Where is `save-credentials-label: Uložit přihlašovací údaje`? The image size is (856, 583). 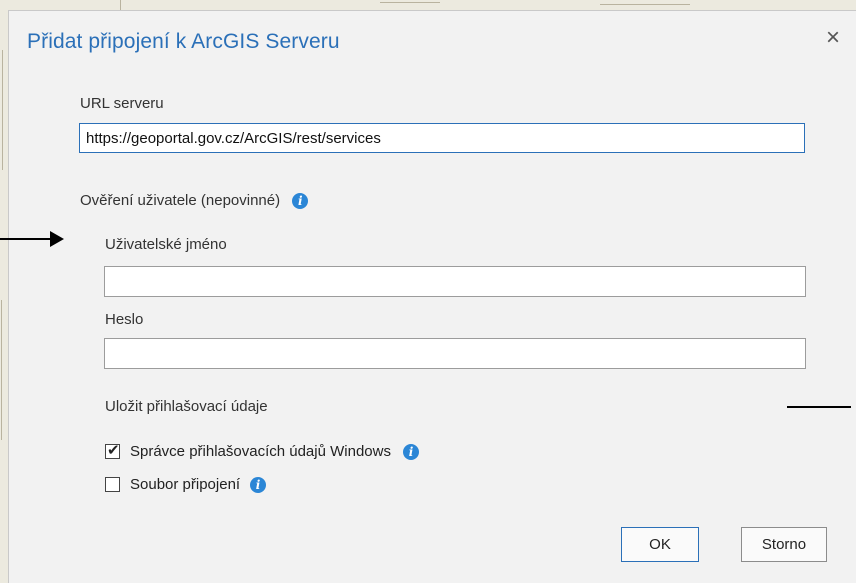
save-credentials-label: Uložit přihlašovací údaje is located at coordinates (186, 406).